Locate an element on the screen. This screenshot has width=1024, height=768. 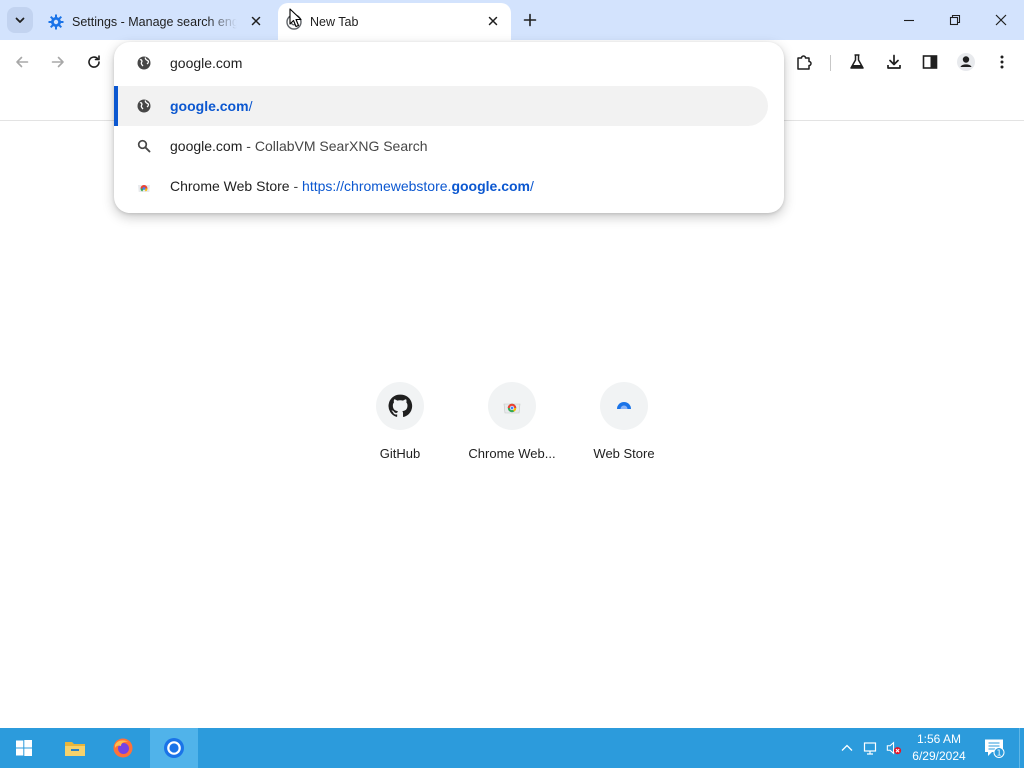
extensions-button is located at coordinates (804, 62).